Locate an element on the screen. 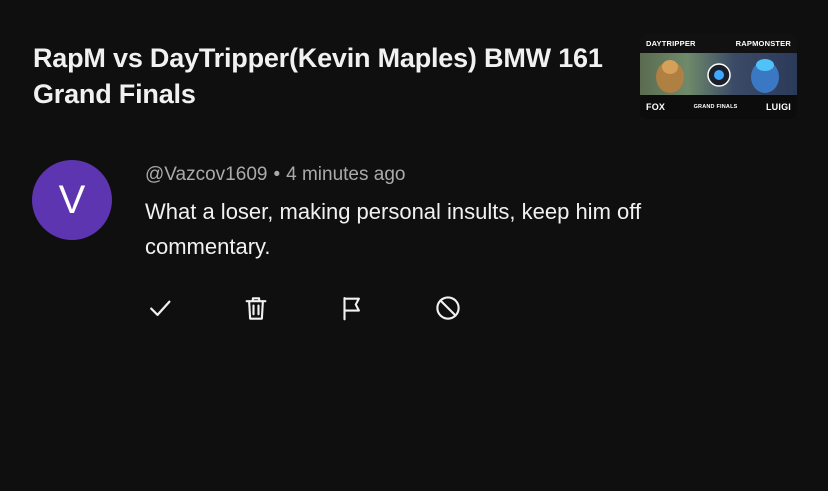  comment-actions is located at coordinates (414, 308).